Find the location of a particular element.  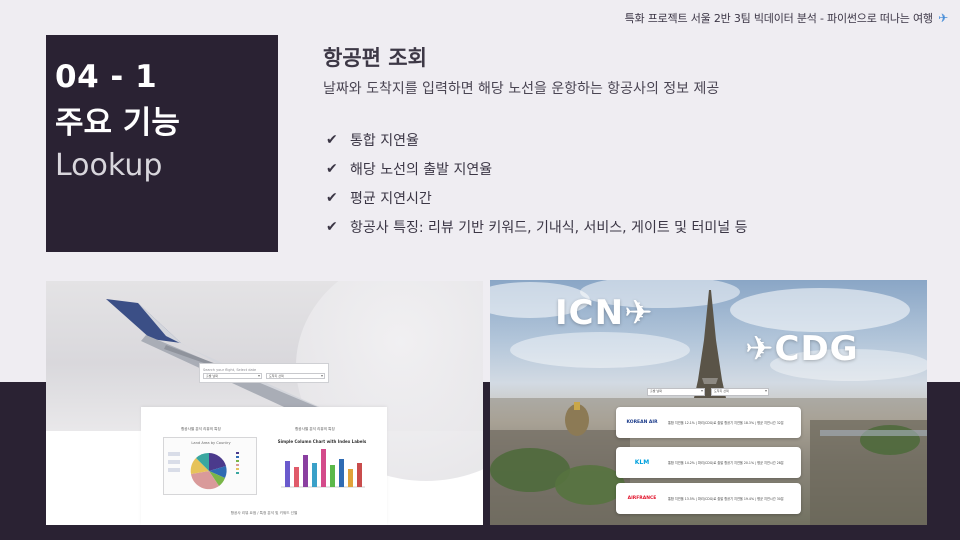

section-subtitle: Lookup is located at coordinates (109, 165).